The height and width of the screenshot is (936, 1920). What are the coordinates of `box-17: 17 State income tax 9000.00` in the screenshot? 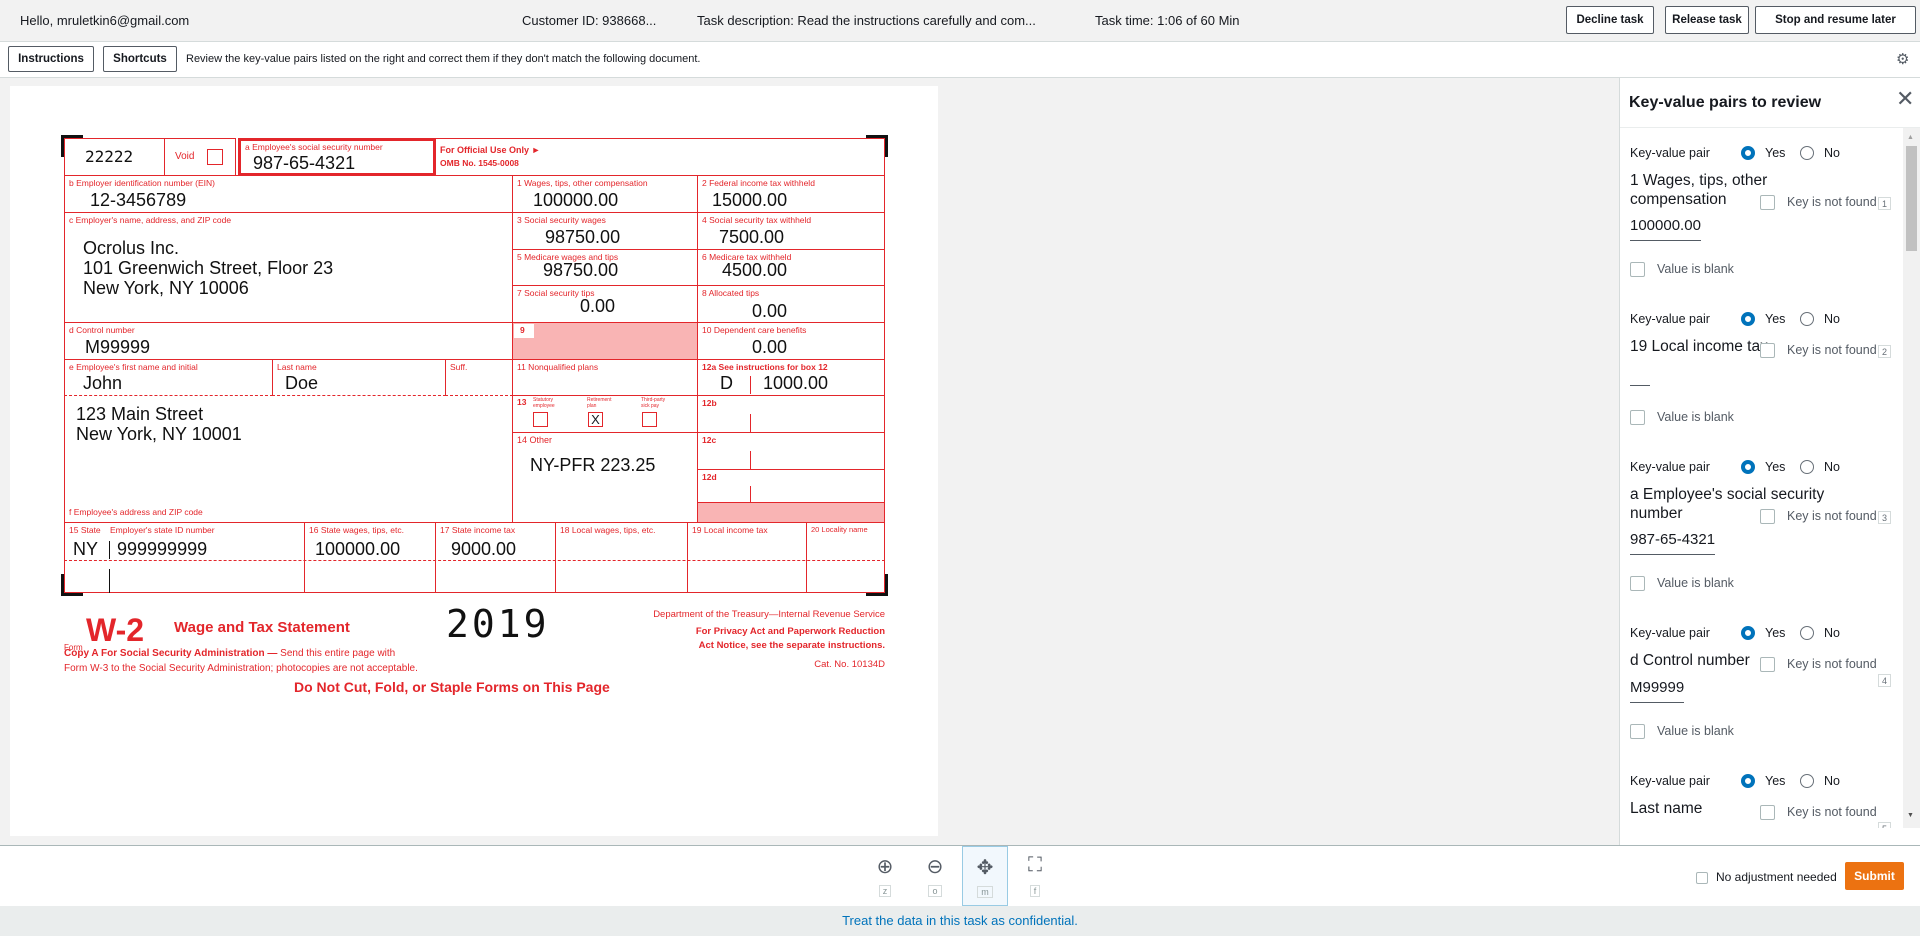 It's located at (495, 557).